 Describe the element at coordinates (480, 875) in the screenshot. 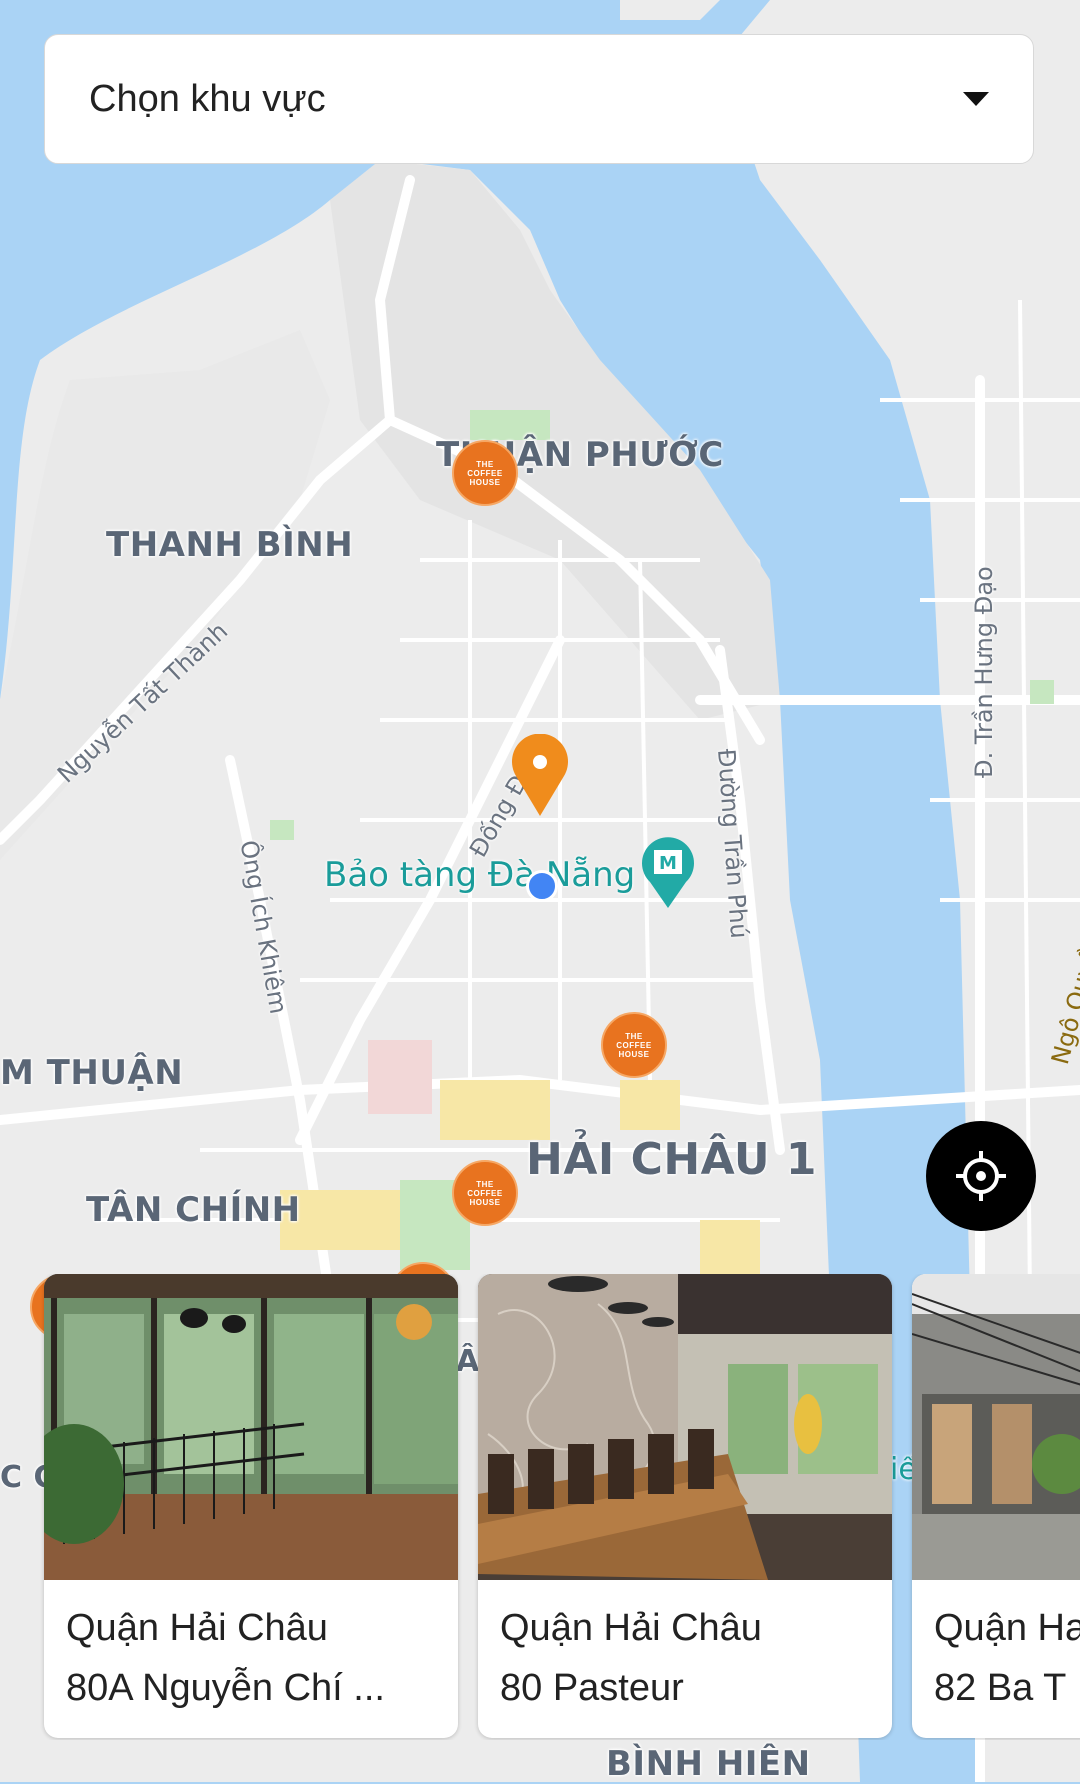

I see `poi-label-bao-tang-da-nang: Bảo tàng Đà Nẵng` at that location.